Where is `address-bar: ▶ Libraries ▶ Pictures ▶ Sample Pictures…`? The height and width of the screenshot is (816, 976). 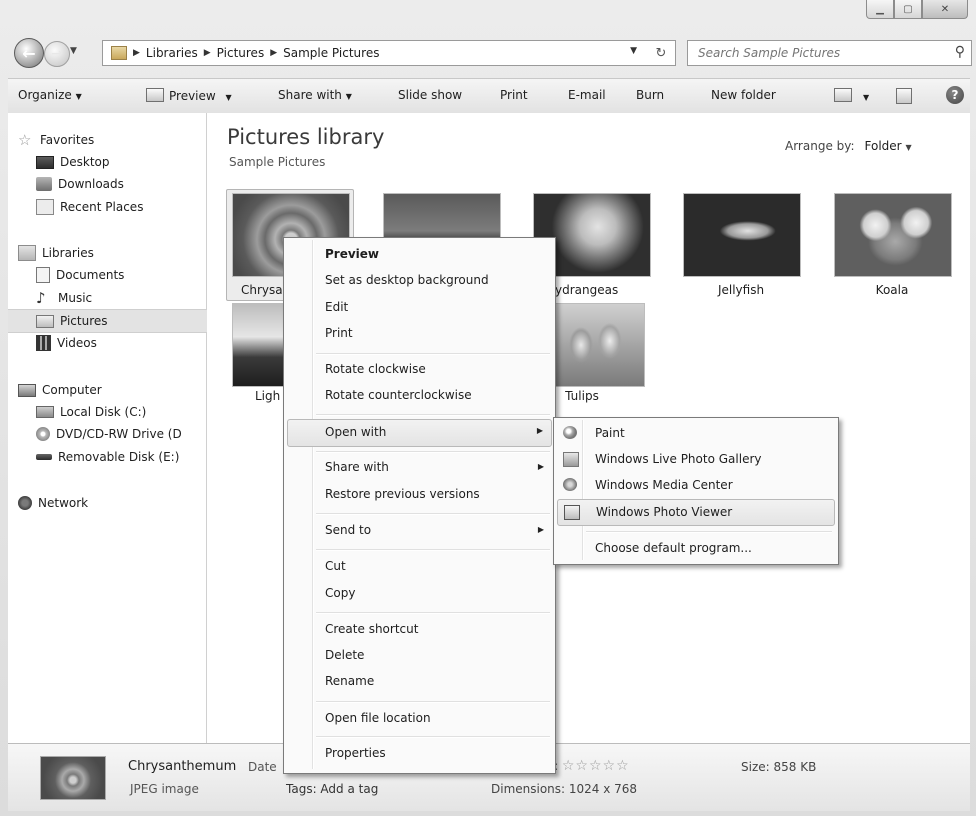 address-bar: ▶ Libraries ▶ Pictures ▶ Sample Pictures… is located at coordinates (389, 53).